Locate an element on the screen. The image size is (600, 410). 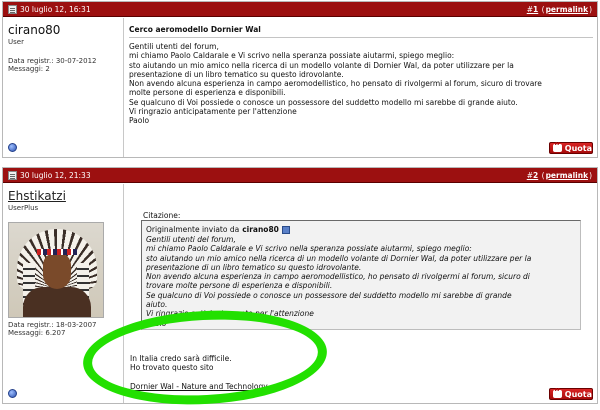
user-title: UserPlus is located at coordinates (23, 208).